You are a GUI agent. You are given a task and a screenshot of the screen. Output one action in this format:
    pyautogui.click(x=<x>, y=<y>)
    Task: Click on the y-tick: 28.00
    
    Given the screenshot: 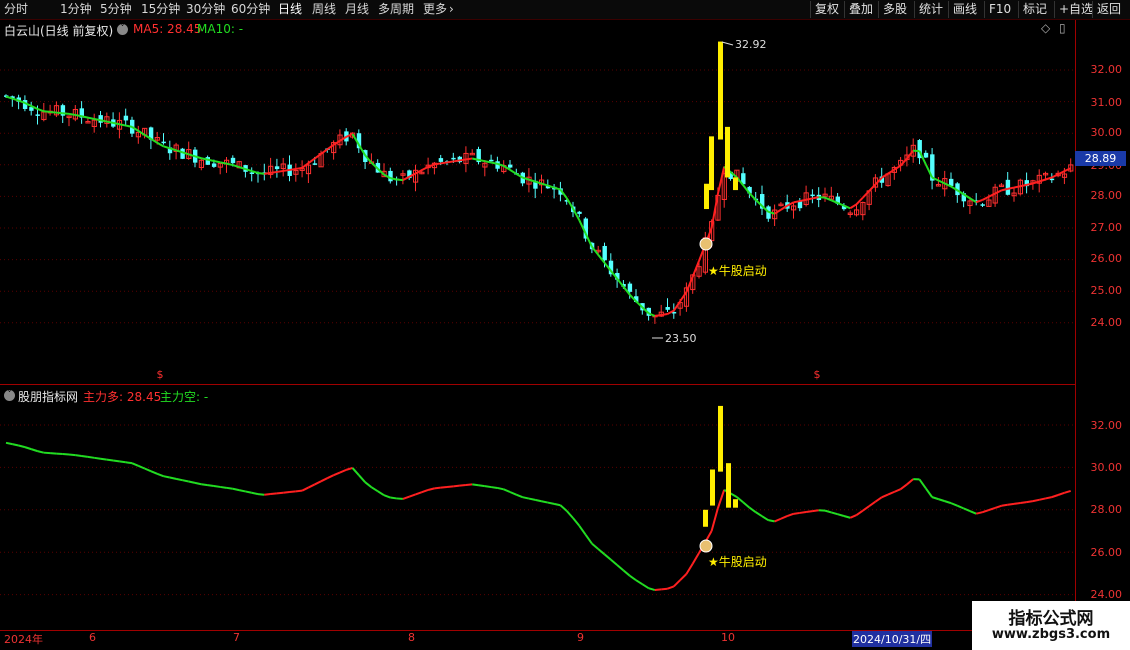 What is the action you would take?
    pyautogui.click(x=1106, y=195)
    